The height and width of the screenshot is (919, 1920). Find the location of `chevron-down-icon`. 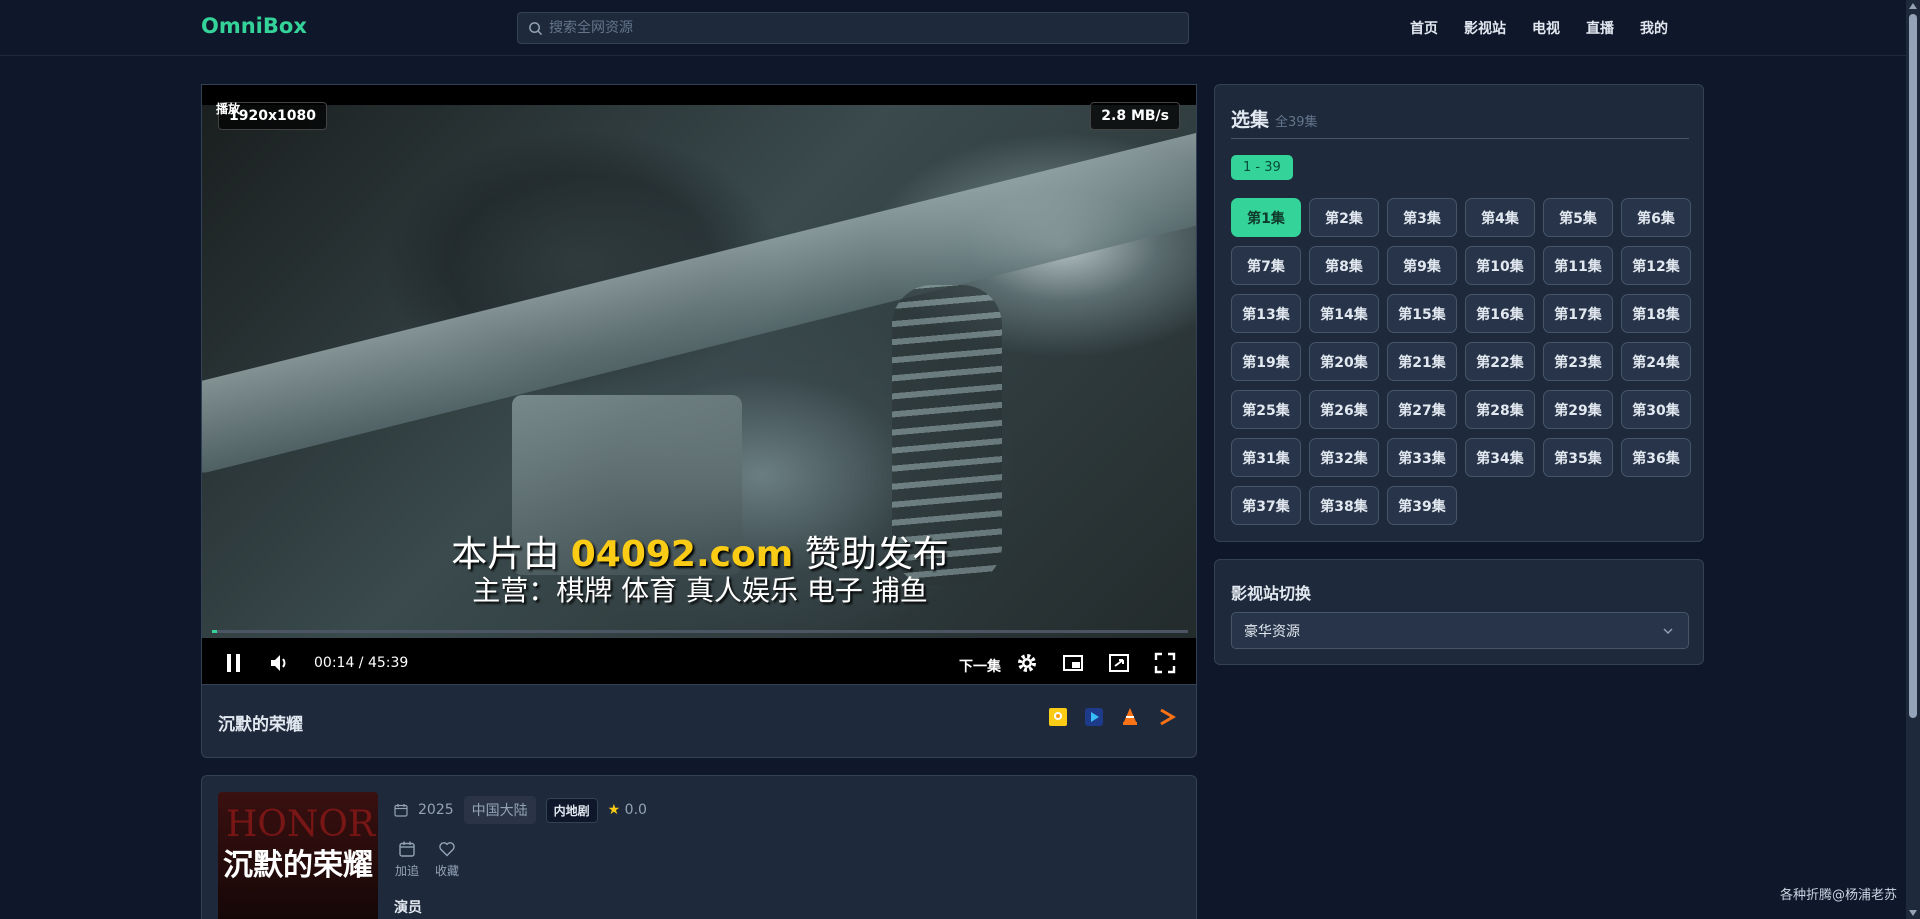

chevron-down-icon is located at coordinates (1668, 631).